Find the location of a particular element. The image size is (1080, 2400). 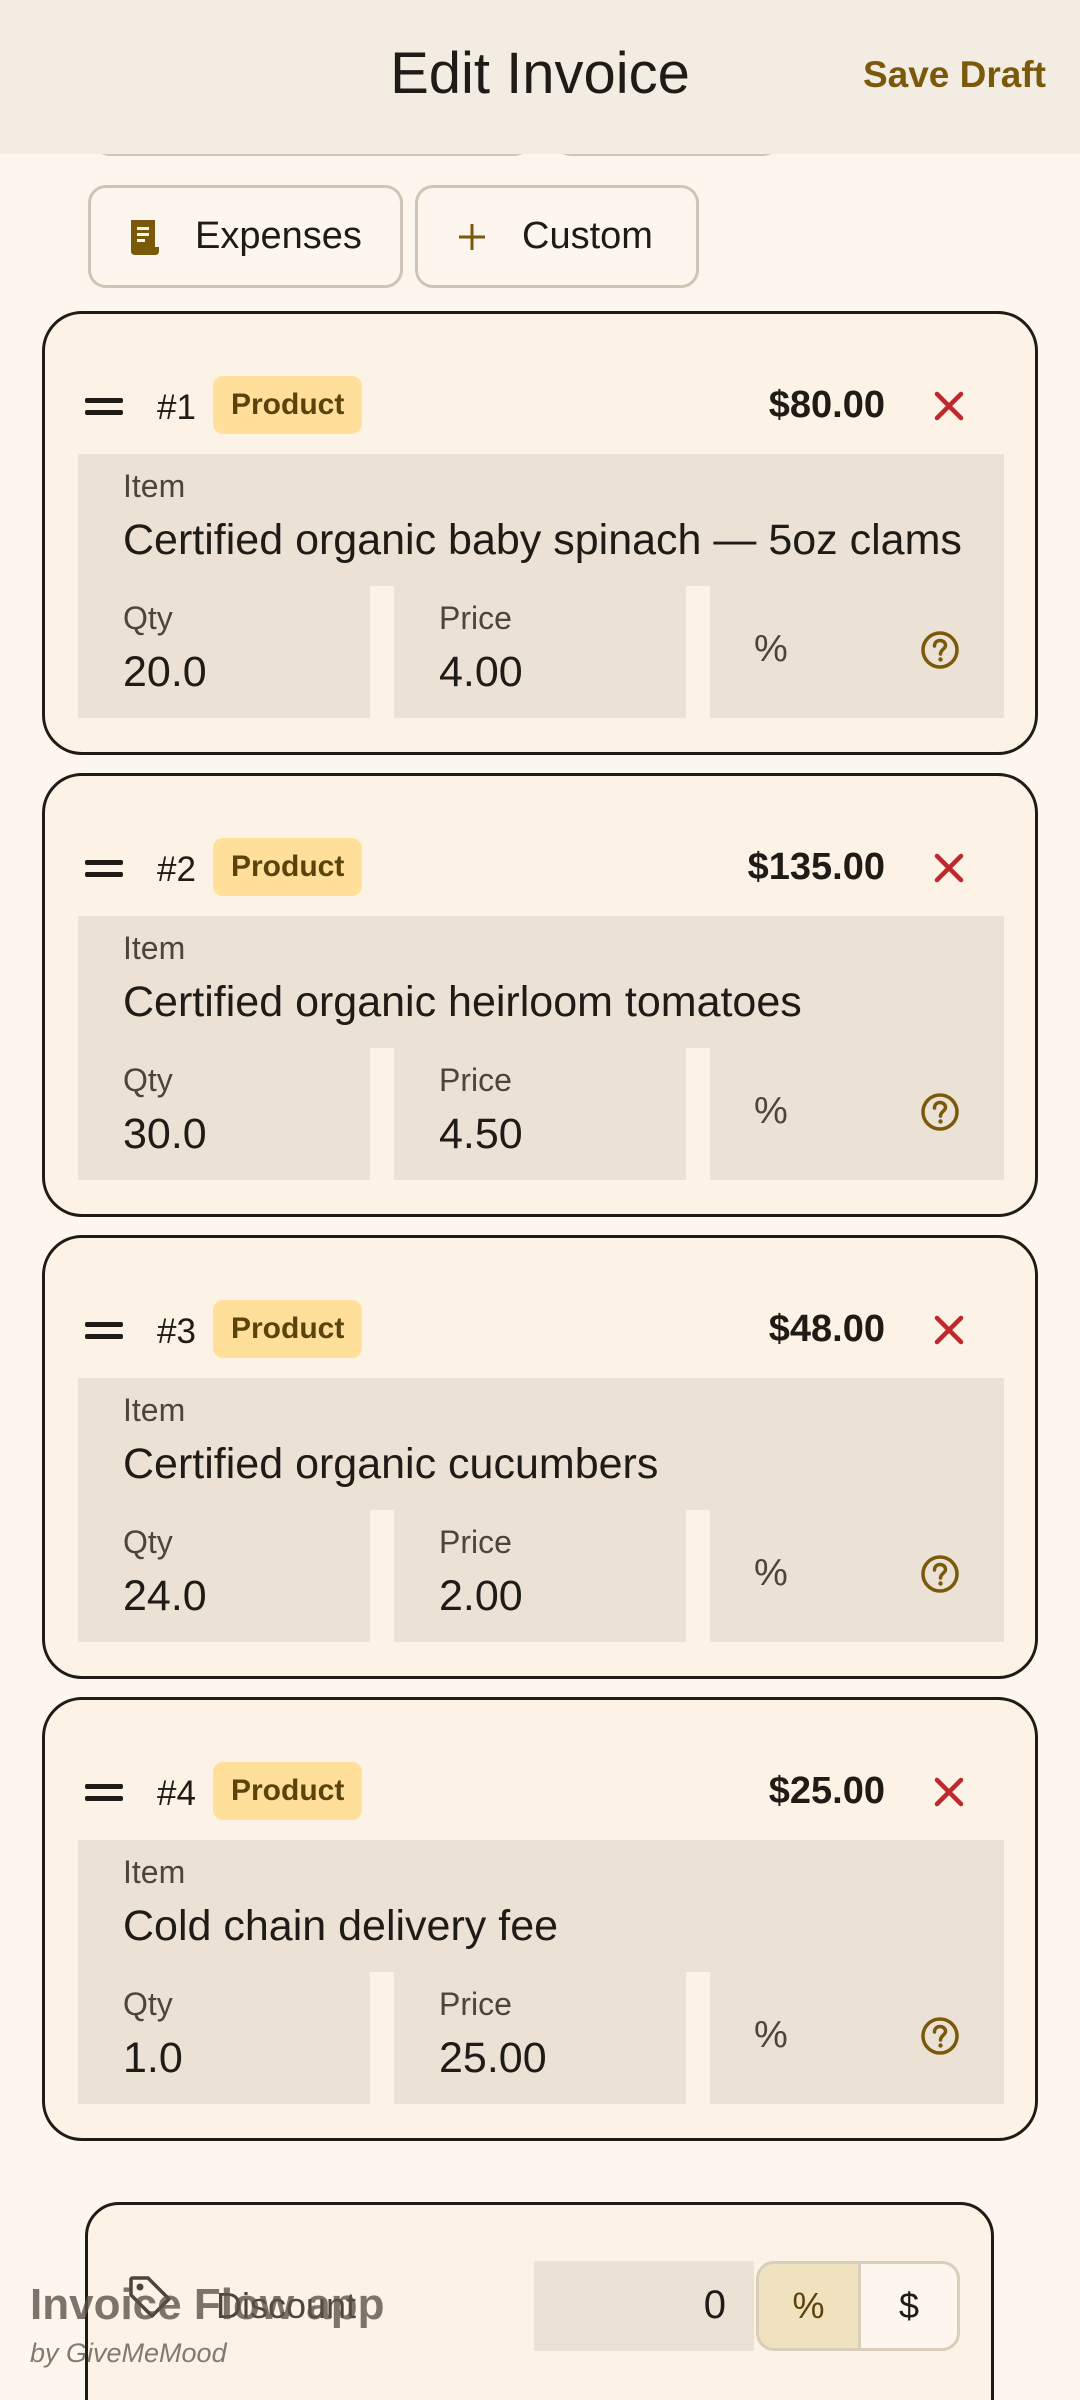

item-field: Item Cold chain delivery fee is located at coordinates (541, 1906).